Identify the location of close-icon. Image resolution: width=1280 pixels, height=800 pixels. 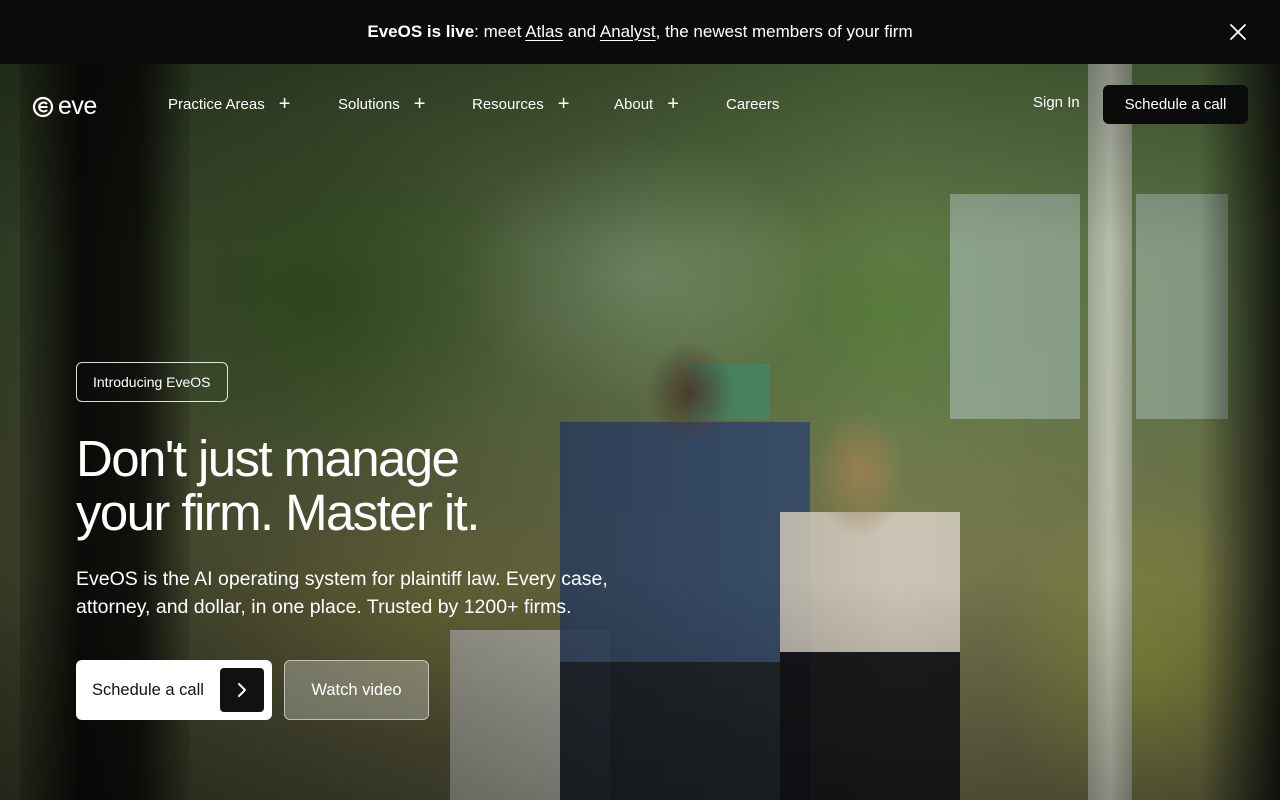
(1238, 32).